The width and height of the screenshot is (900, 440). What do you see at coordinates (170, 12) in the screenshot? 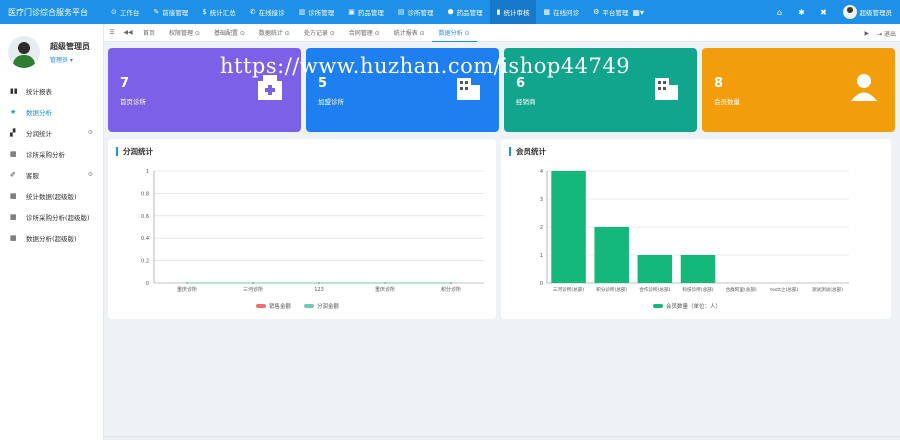
I see `top-nav-item-1: ✎ 前接管理` at bounding box center [170, 12].